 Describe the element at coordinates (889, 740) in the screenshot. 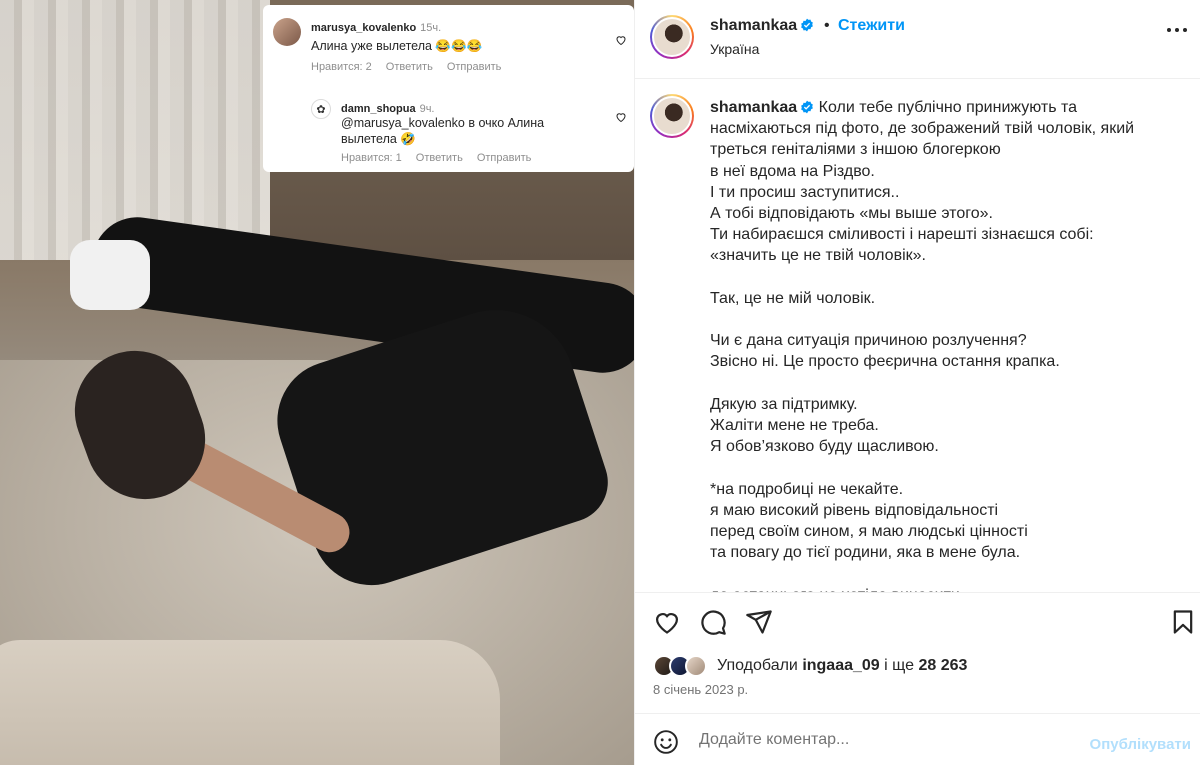

I see `comment-input` at that location.